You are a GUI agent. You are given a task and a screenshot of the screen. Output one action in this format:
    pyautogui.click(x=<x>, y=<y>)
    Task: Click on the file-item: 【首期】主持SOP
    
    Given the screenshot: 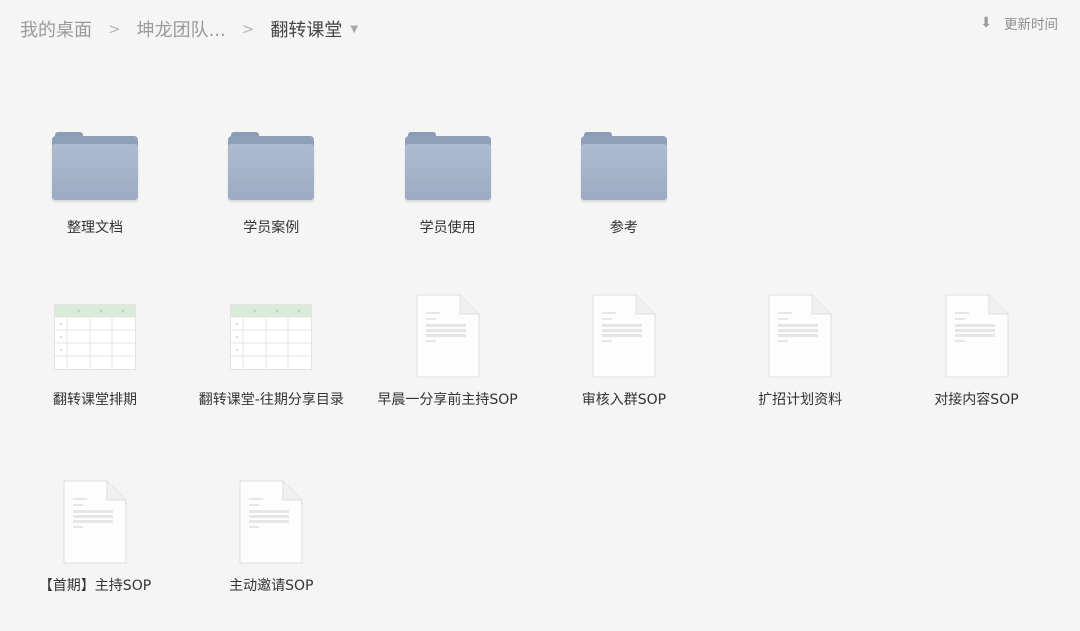 What is the action you would take?
    pyautogui.click(x=95, y=535)
    